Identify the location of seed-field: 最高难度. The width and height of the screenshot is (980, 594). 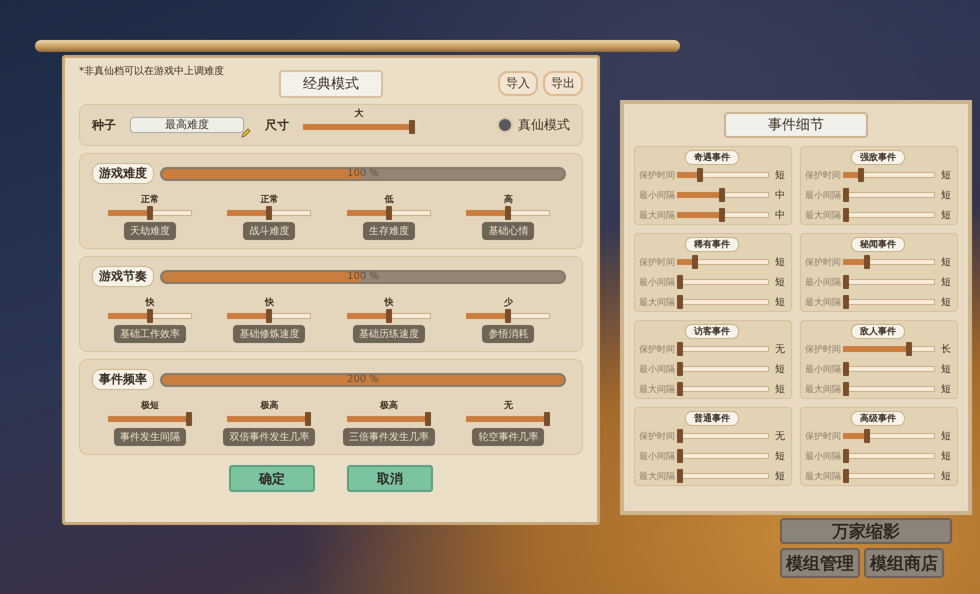
(187, 125).